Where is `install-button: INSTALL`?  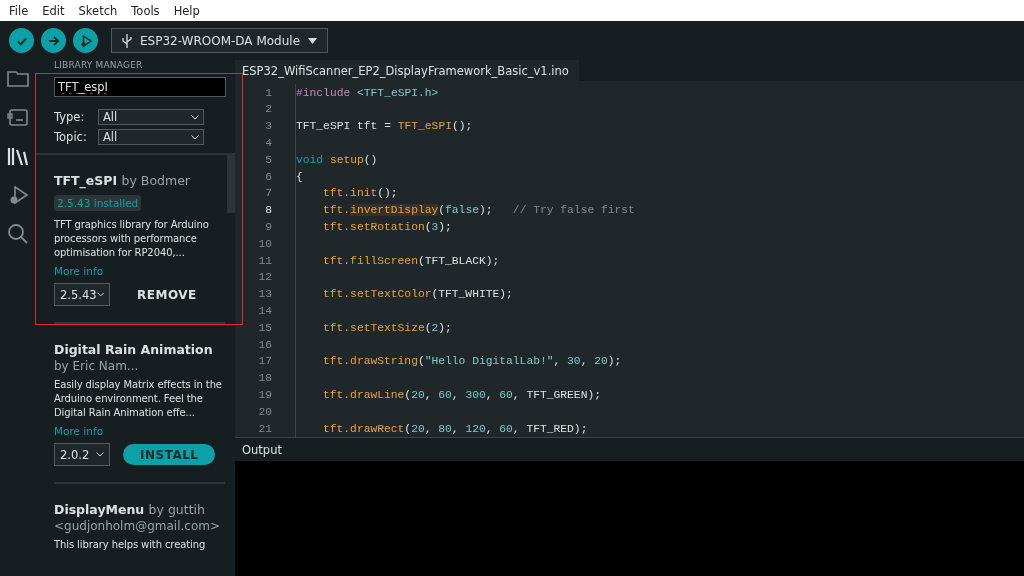
install-button: INSTALL is located at coordinates (169, 454).